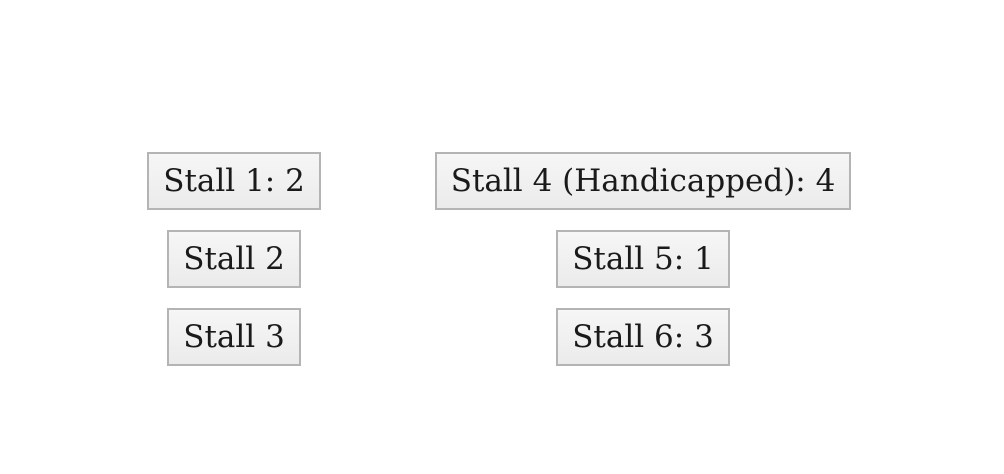  I want to click on stall-2-button: Stall 2, so click(234, 259).